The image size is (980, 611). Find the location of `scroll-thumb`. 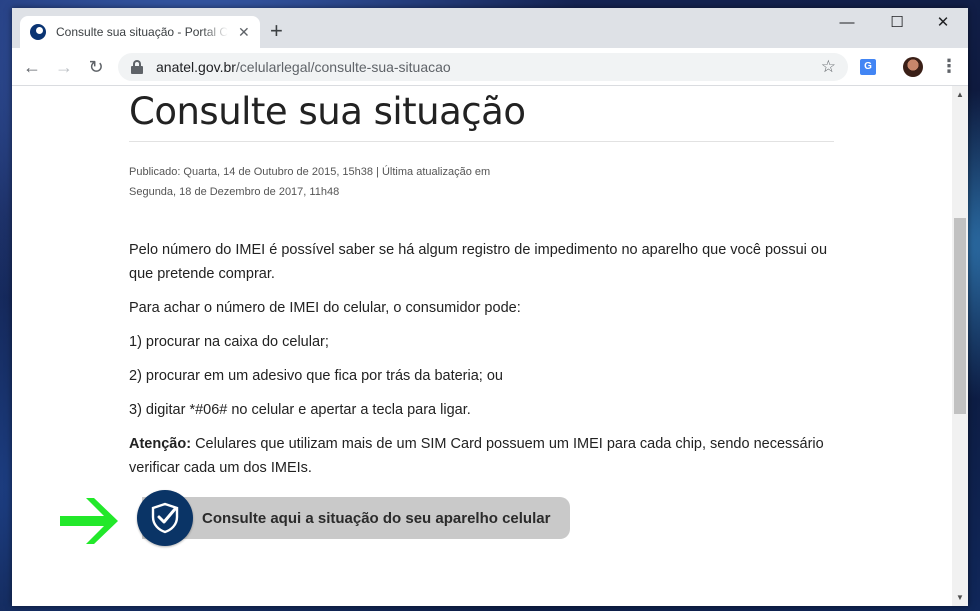

scroll-thumb is located at coordinates (960, 316).